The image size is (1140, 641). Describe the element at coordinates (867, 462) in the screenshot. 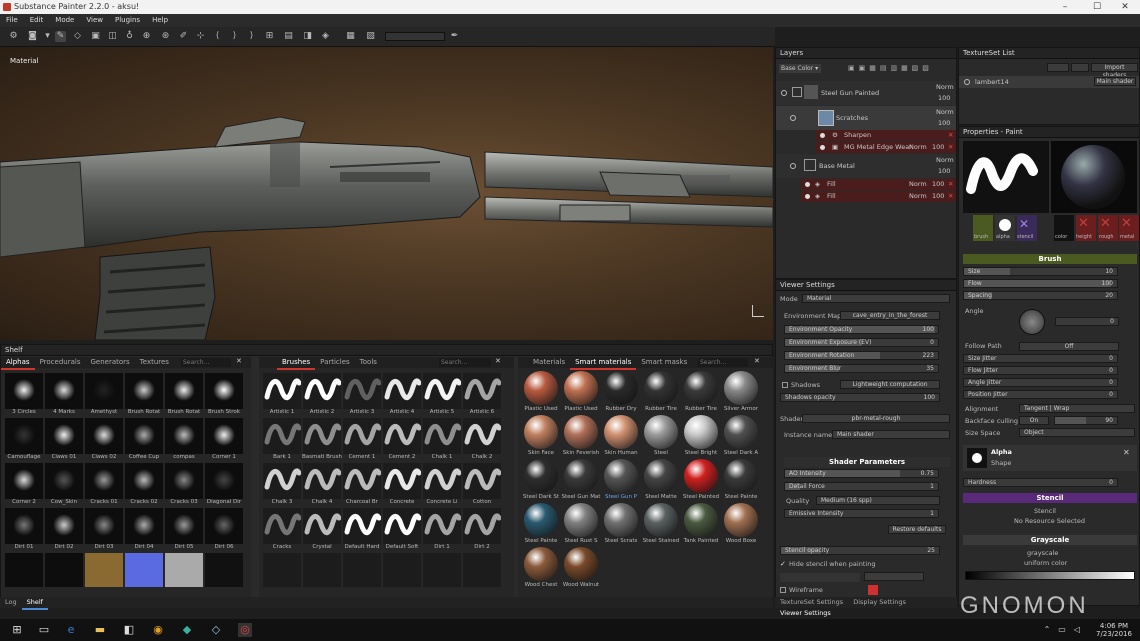

I see `shader-parameters-header: Shader Parameters` at that location.